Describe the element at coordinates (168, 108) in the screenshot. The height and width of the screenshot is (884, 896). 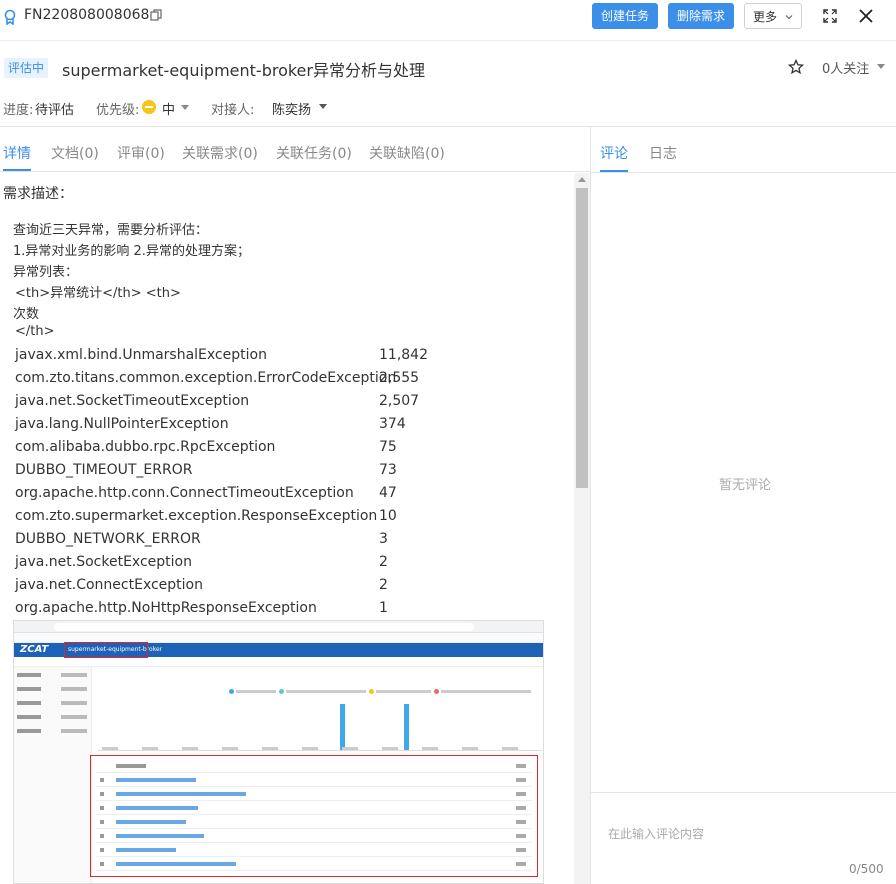
I see `priority-value: 中` at that location.